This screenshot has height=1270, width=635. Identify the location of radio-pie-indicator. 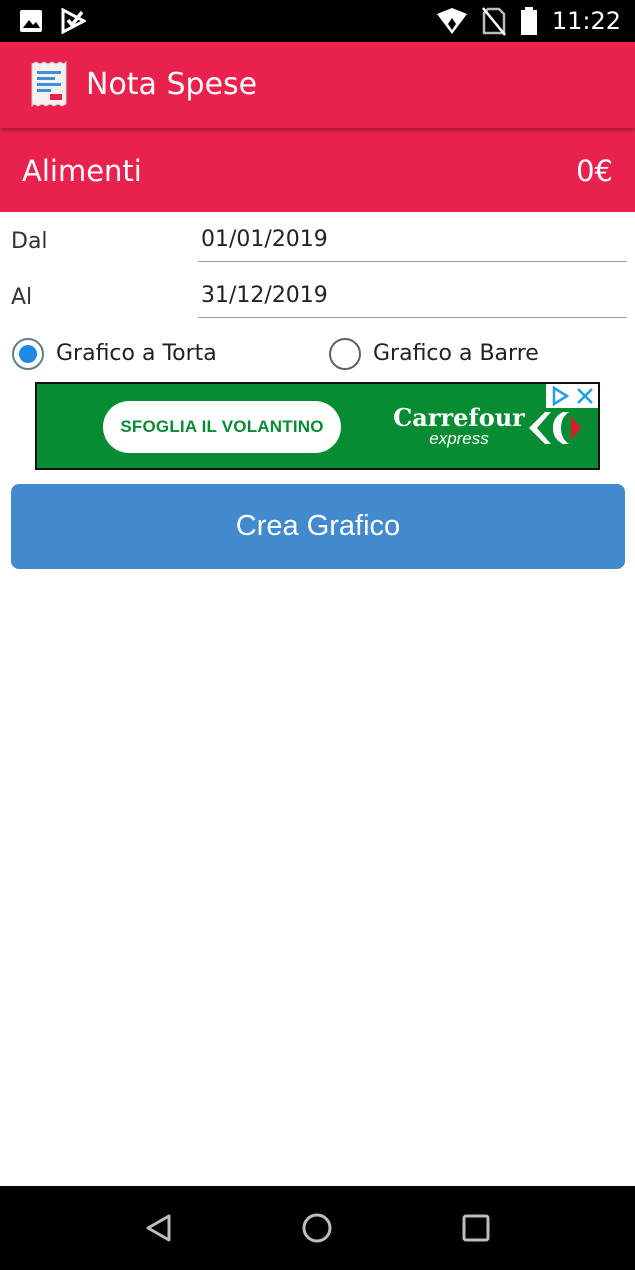
(28, 354).